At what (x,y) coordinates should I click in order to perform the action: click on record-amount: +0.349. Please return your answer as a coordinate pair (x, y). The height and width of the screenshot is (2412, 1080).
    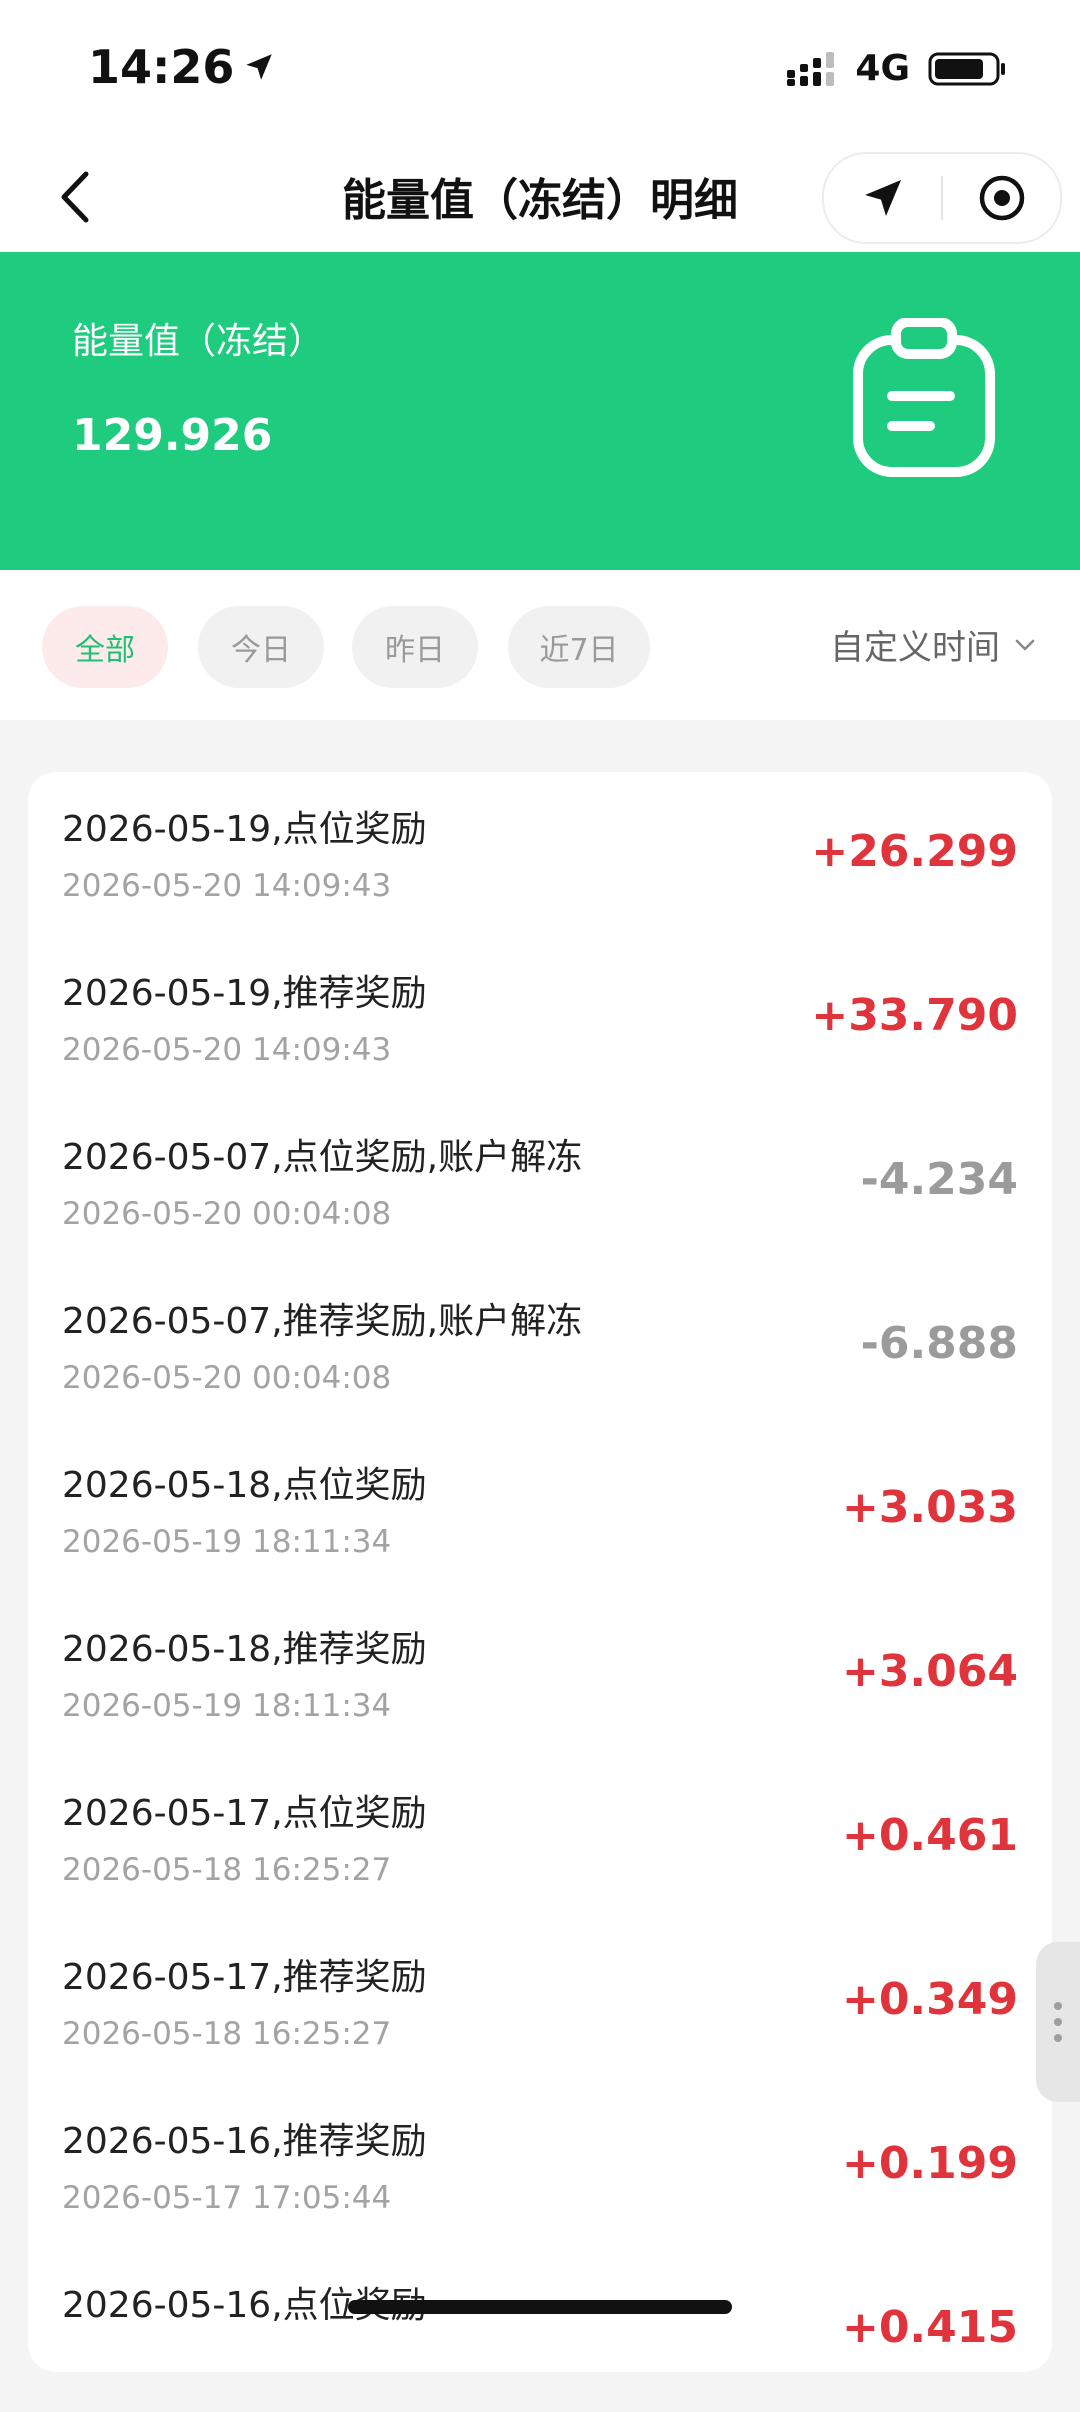
    Looking at the image, I should click on (929, 1999).